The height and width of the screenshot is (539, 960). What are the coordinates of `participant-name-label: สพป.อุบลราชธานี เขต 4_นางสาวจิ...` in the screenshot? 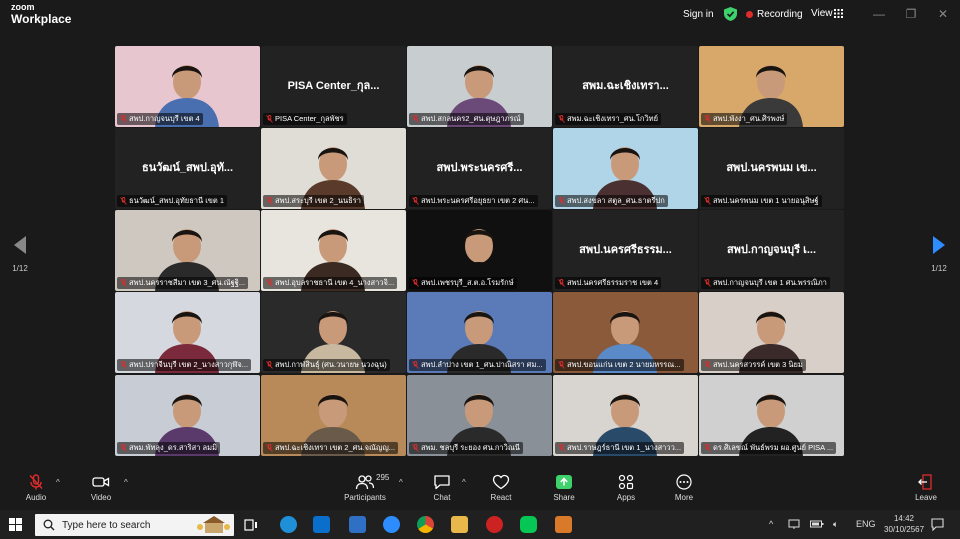 It's located at (330, 283).